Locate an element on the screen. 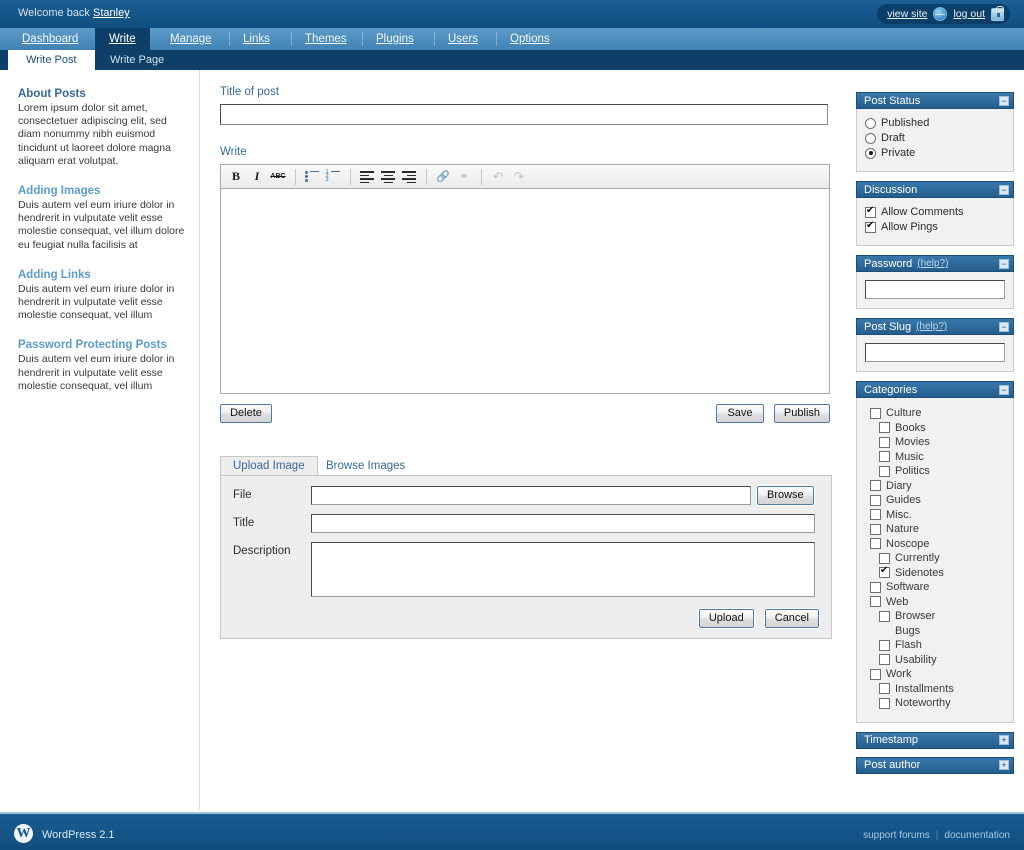 The height and width of the screenshot is (850, 1024). category-item: Nature is located at coordinates (935, 529).